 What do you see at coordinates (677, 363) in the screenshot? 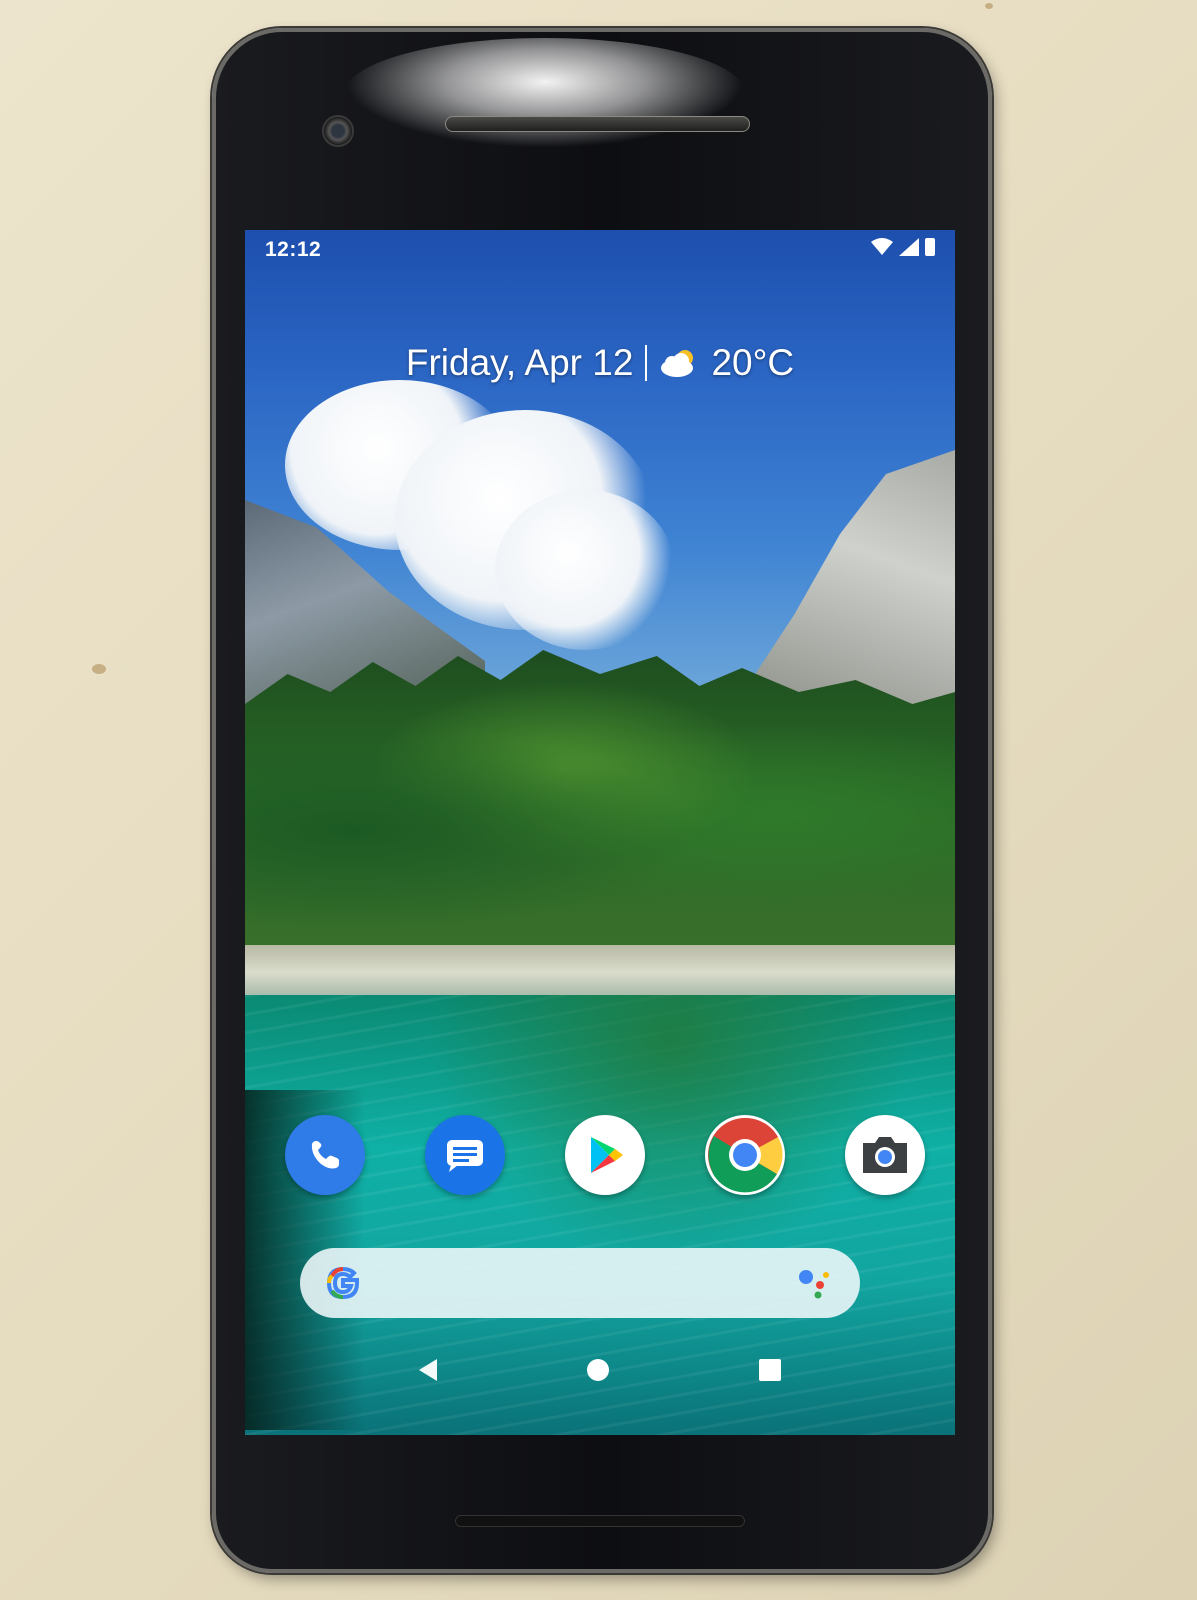
I see `partly-cloudy-icon` at bounding box center [677, 363].